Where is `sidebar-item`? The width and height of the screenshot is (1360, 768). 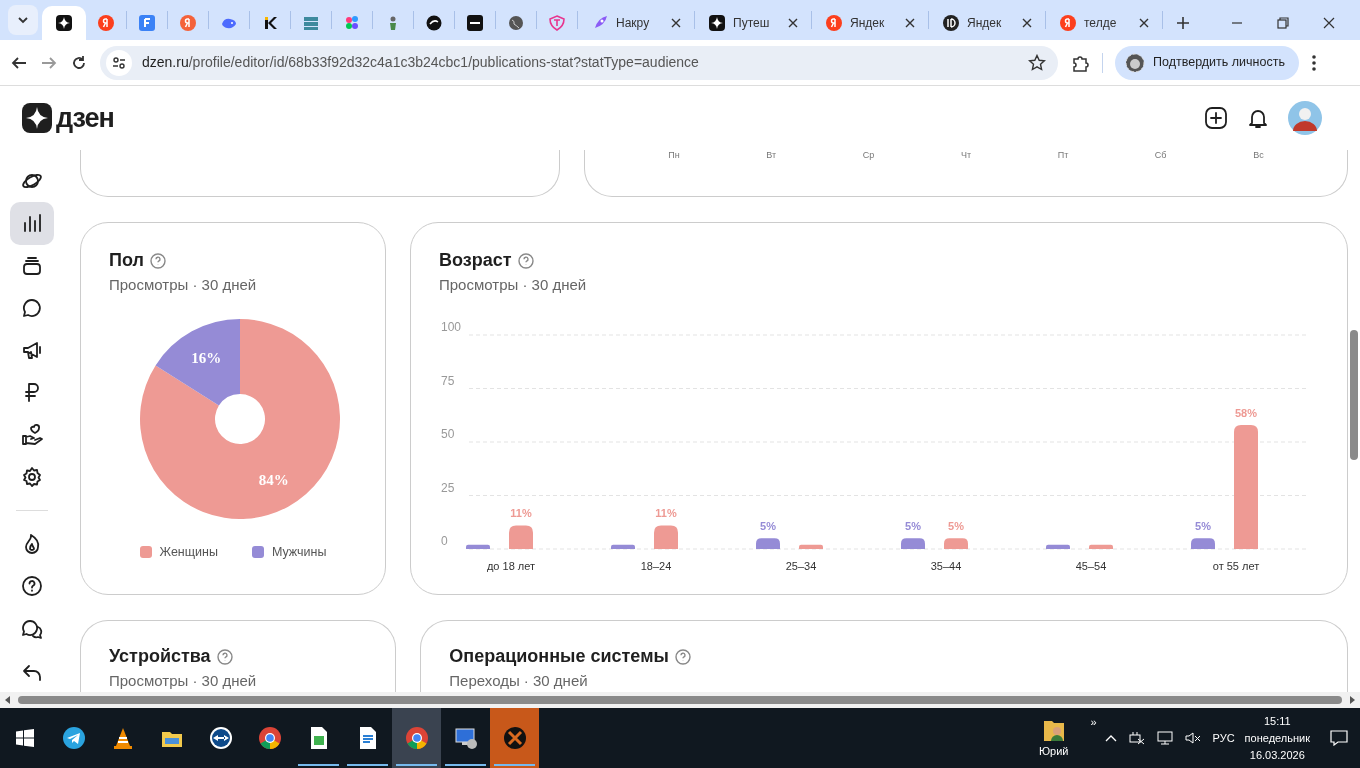
sidebar-item is located at coordinates (32, 223).